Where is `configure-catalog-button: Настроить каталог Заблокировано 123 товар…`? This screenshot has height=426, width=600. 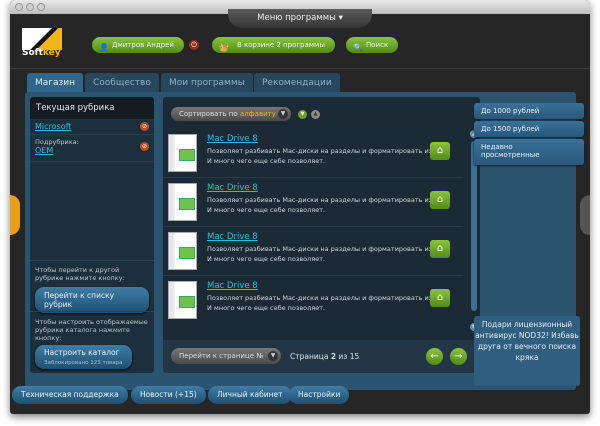 configure-catalog-button: Настроить каталог Заблокировано 123 товар… is located at coordinates (83, 357).